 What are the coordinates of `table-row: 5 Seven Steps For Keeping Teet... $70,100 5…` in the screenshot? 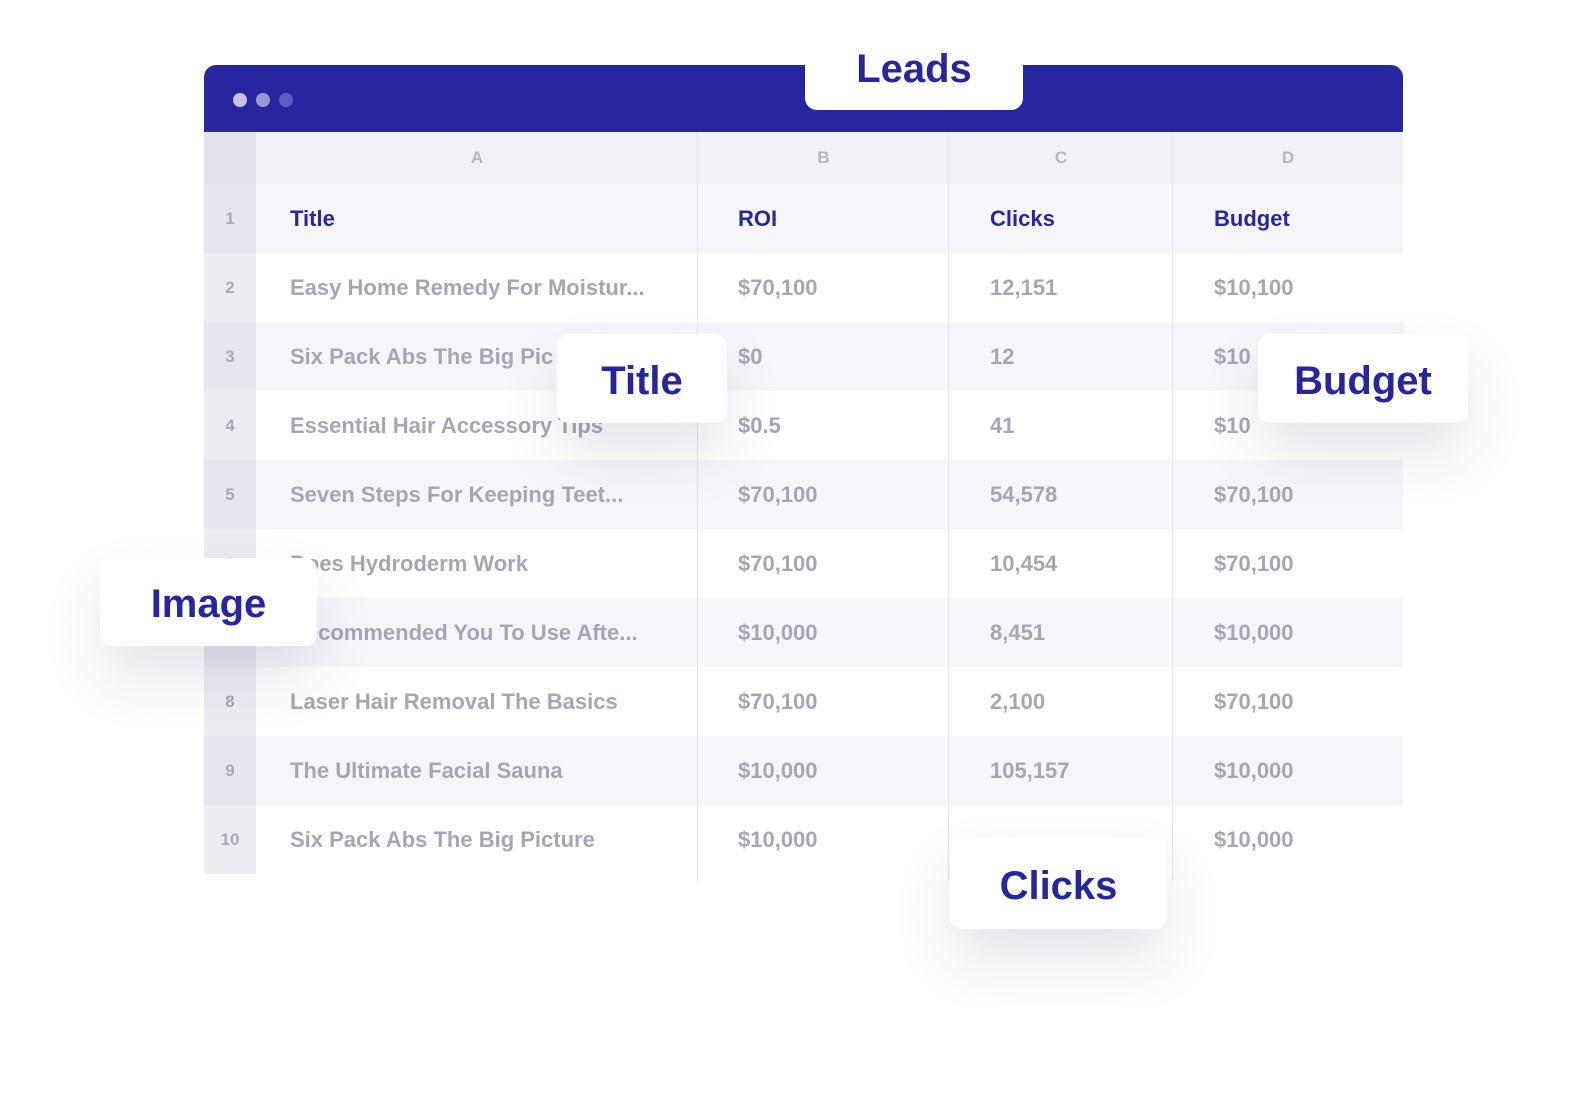 It's located at (803, 494).